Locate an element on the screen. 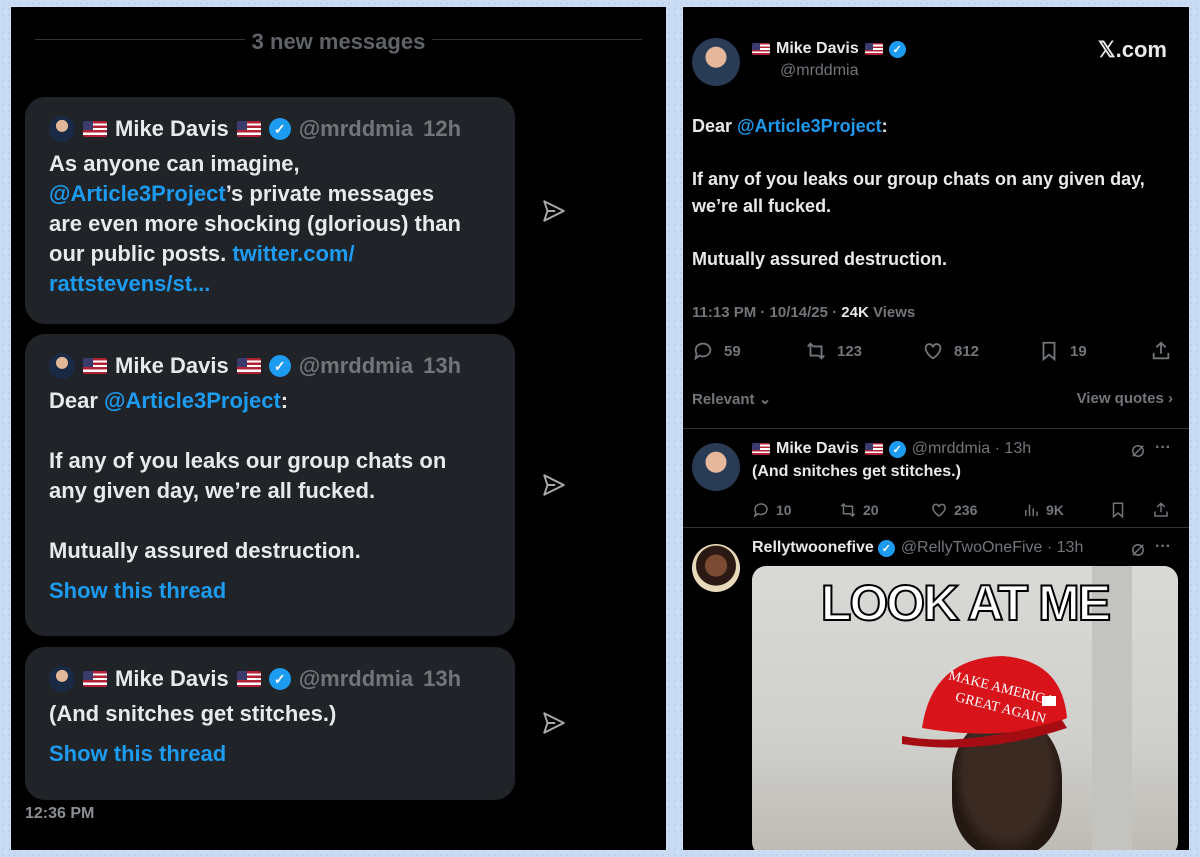  heart-icon is located at coordinates (939, 510).